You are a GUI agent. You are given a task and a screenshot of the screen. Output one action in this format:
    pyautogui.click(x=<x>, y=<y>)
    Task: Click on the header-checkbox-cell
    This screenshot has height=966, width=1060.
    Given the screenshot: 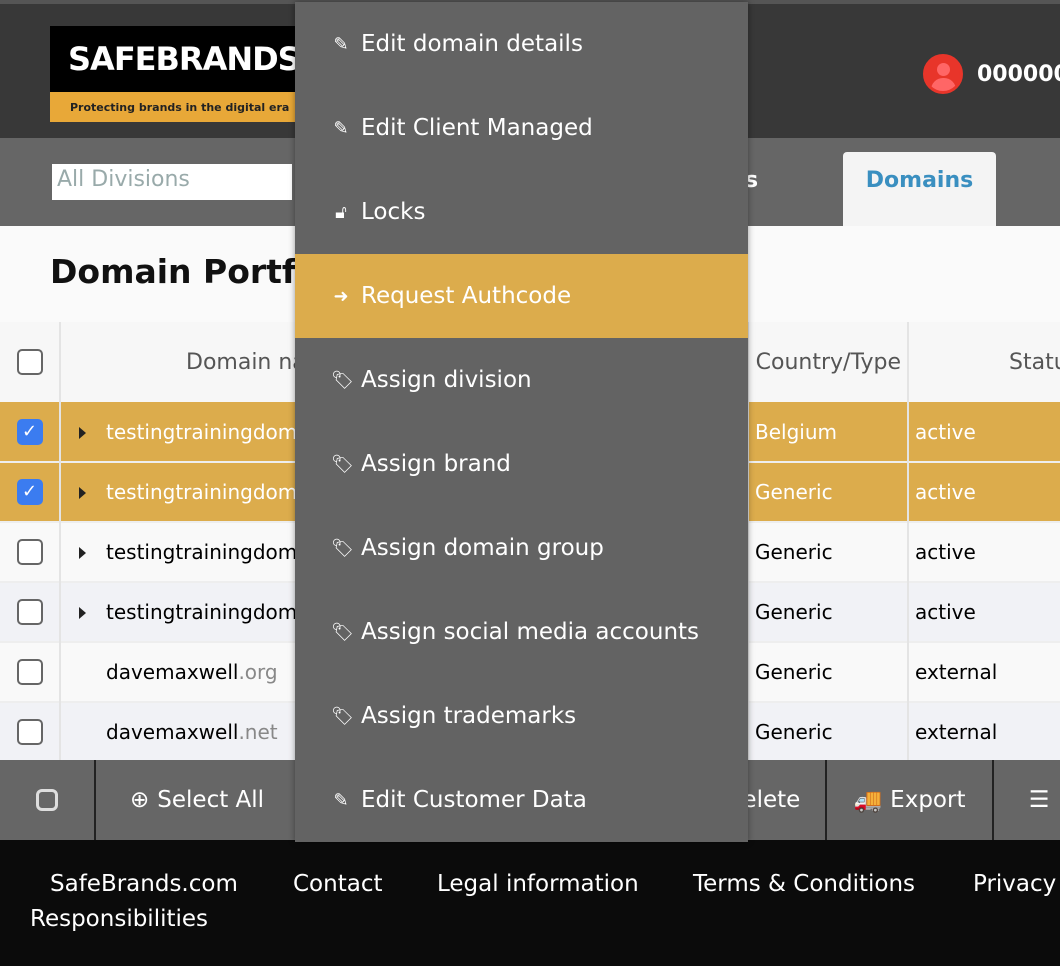 What is the action you would take?
    pyautogui.click(x=30, y=362)
    